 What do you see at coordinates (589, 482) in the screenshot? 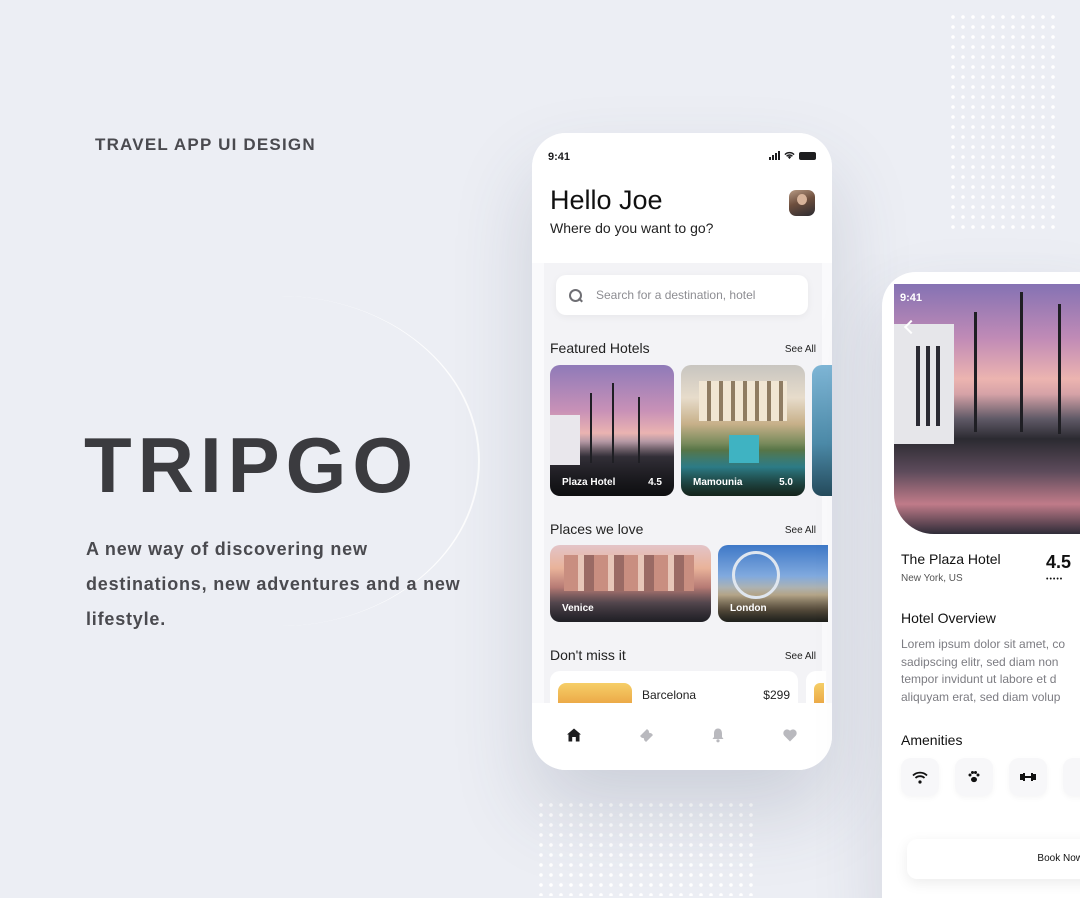
I see `hotel-card-name: Plaza Hotel` at bounding box center [589, 482].